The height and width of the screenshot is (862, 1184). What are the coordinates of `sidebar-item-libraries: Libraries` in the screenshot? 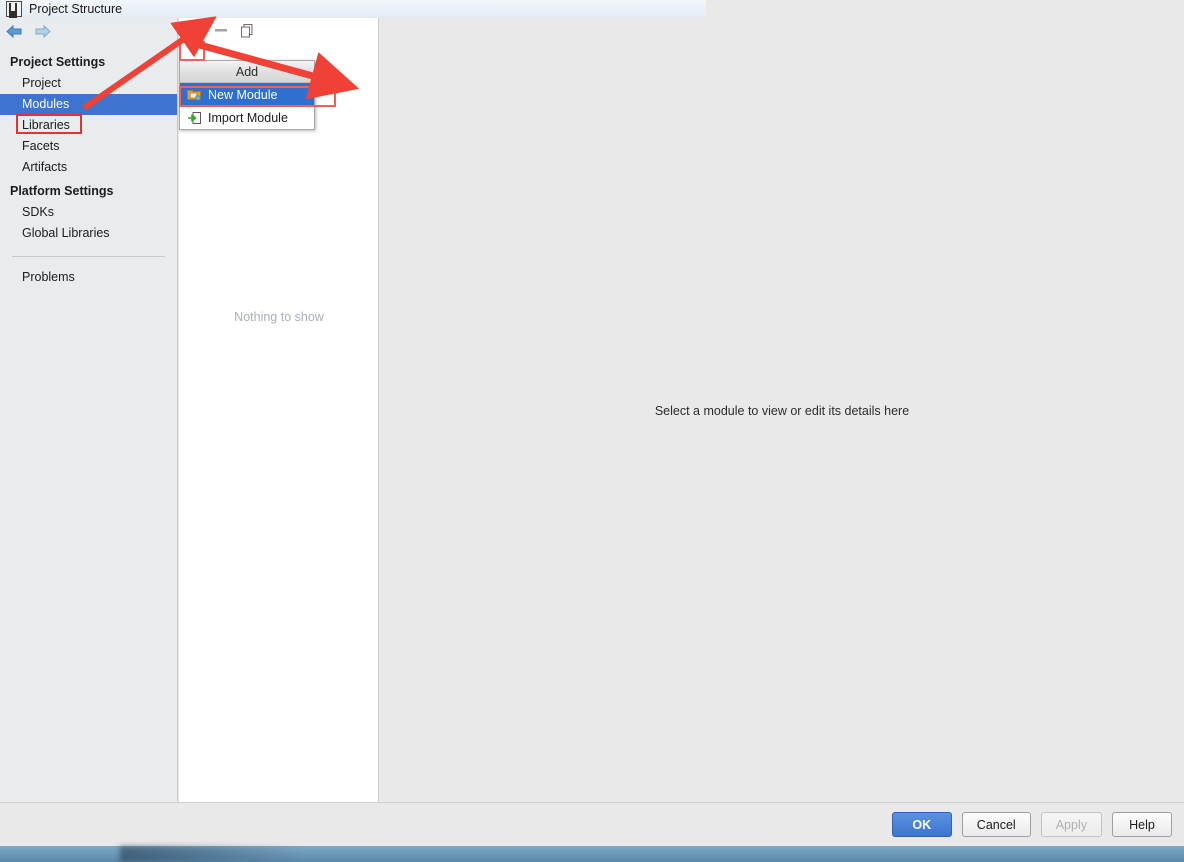 It's located at (88, 125).